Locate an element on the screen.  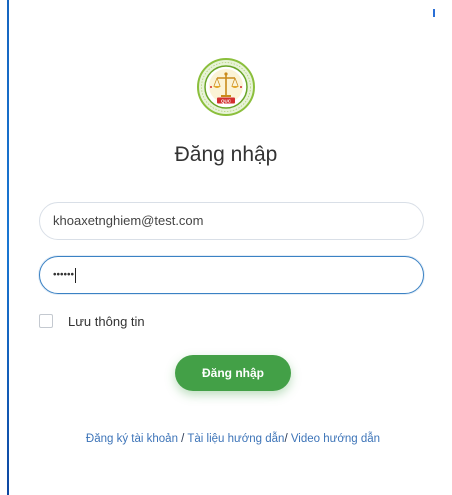
password-masked-value: •••••• is located at coordinates (64, 275).